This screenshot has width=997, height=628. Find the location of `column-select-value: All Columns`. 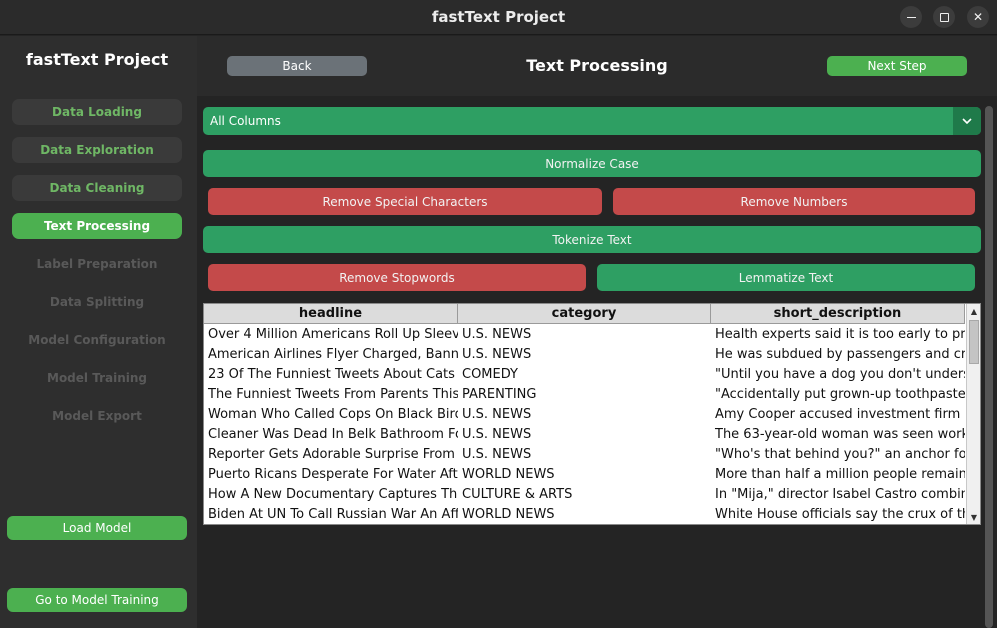

column-select-value: All Columns is located at coordinates (245, 121).